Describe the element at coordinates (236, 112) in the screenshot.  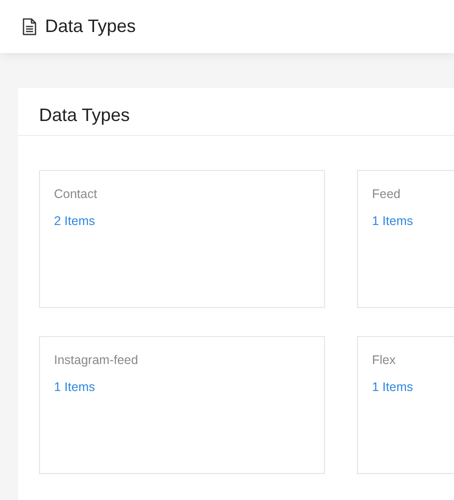
I see `panel-title: Data Types` at that location.